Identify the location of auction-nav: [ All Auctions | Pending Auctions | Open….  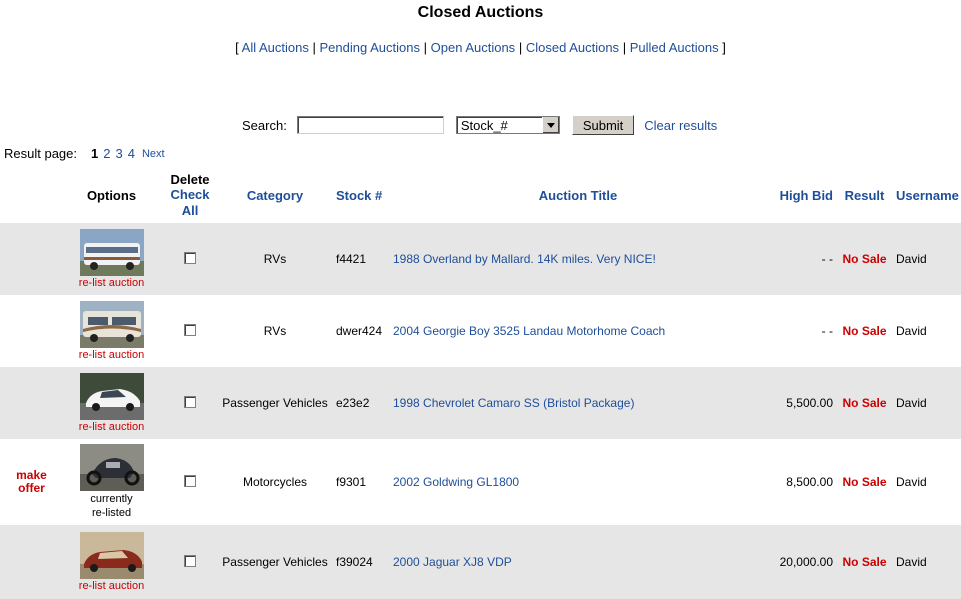
(480, 47).